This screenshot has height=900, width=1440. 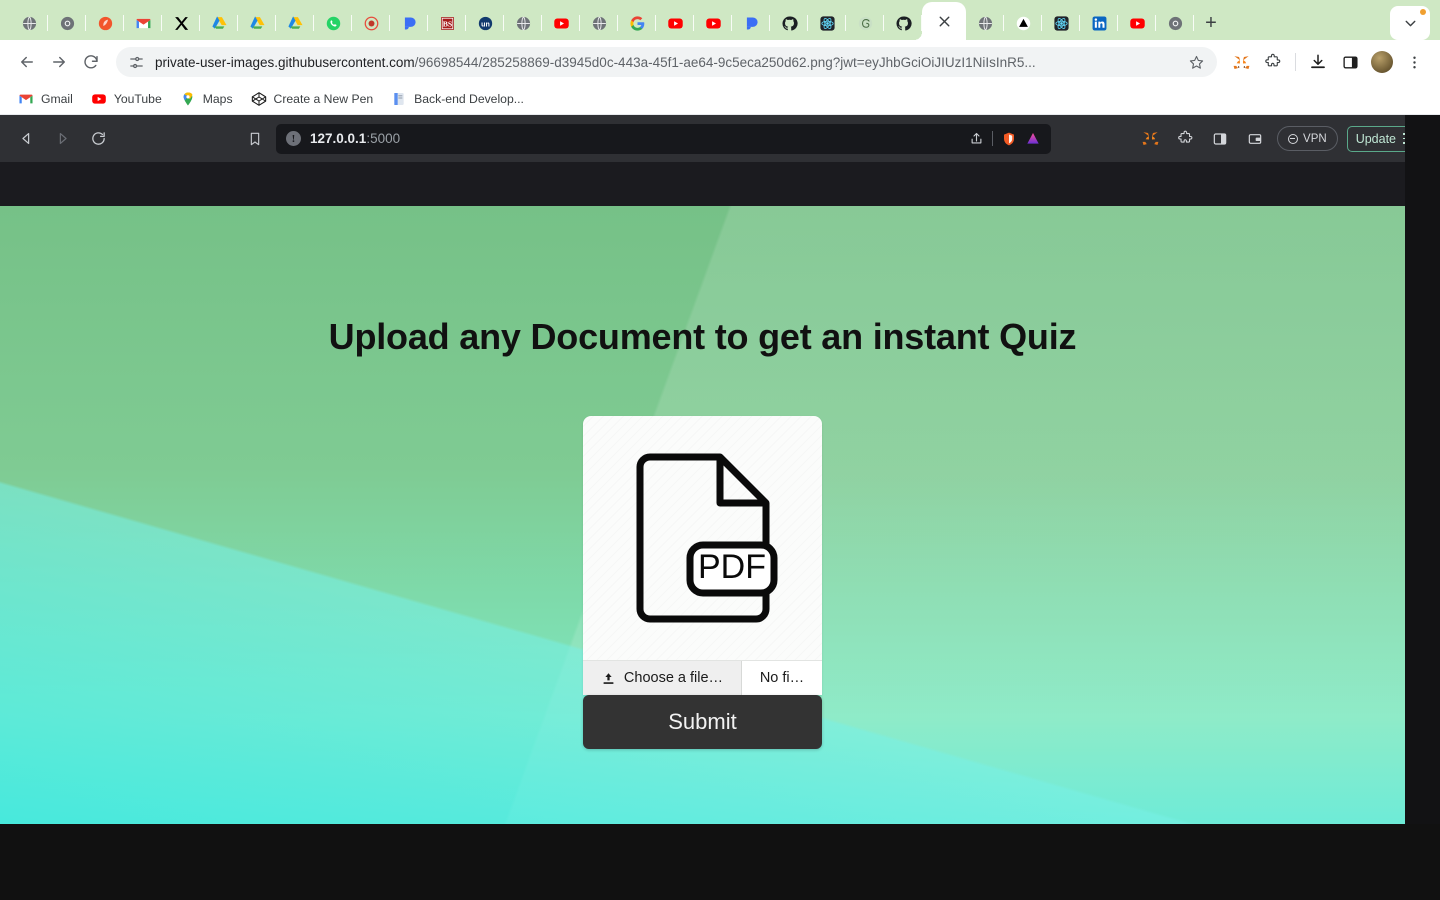 I want to click on chevron-down-icon, so click(x=1410, y=23).